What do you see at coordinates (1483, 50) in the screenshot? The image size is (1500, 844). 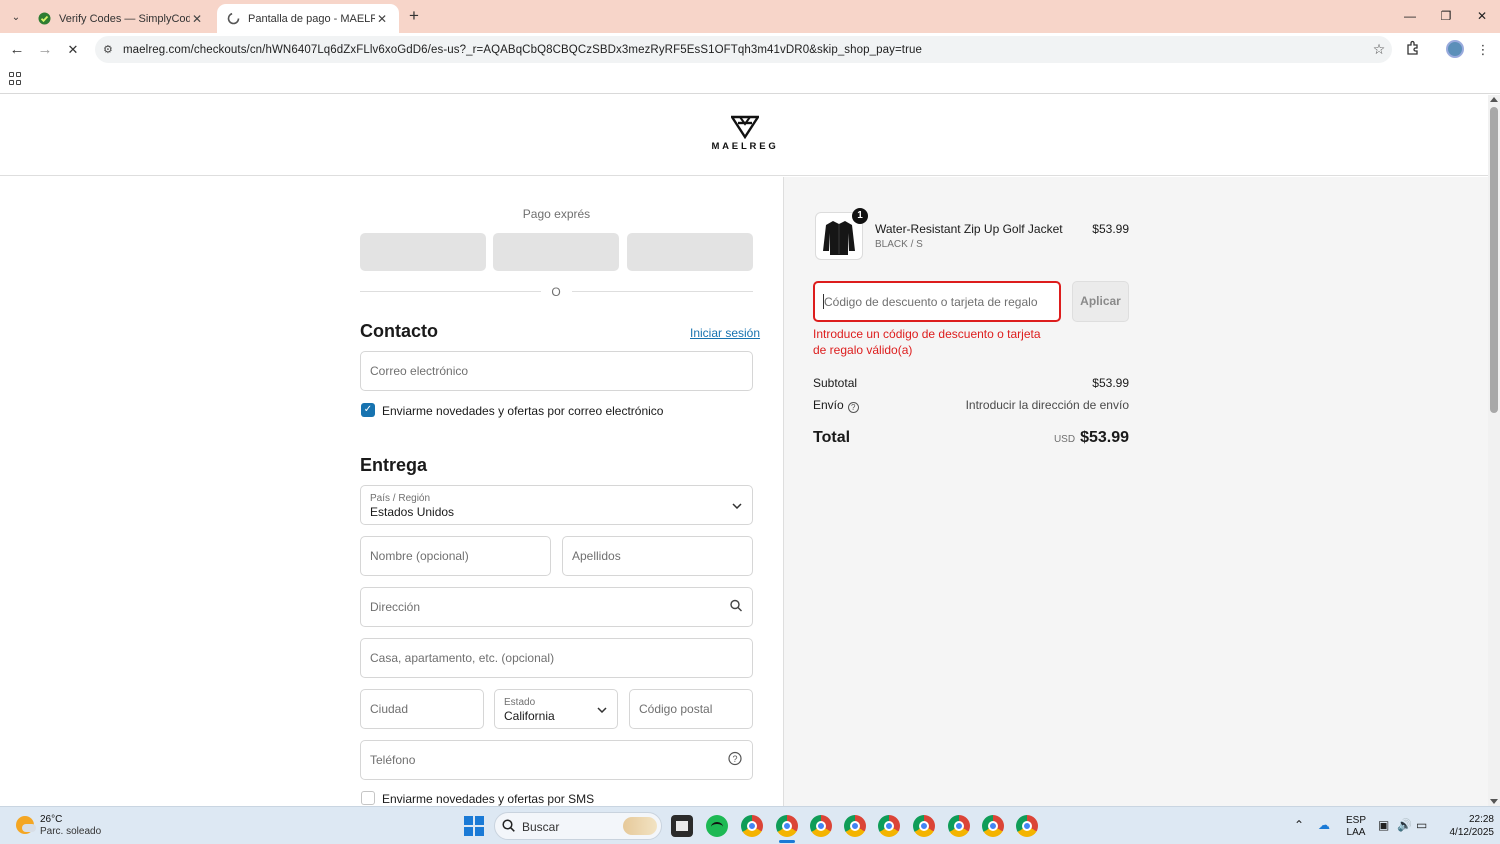 I see `menu-kebab-icon: ⋮` at bounding box center [1483, 50].